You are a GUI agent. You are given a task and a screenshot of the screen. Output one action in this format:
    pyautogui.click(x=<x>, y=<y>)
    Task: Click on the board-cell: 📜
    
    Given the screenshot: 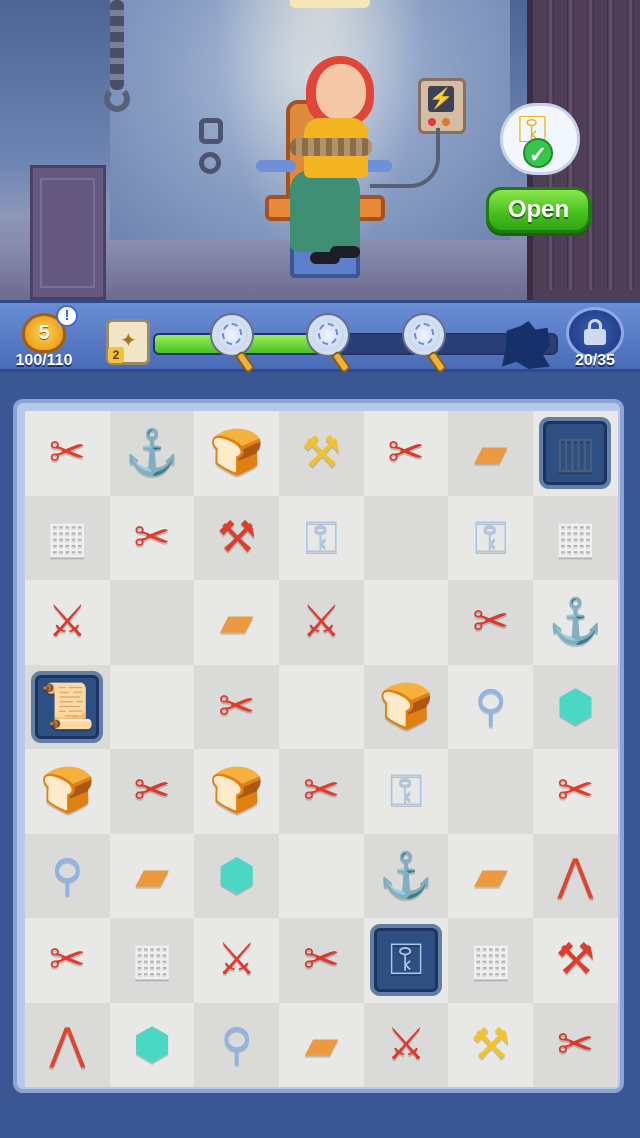 What is the action you would take?
    pyautogui.click(x=67, y=706)
    